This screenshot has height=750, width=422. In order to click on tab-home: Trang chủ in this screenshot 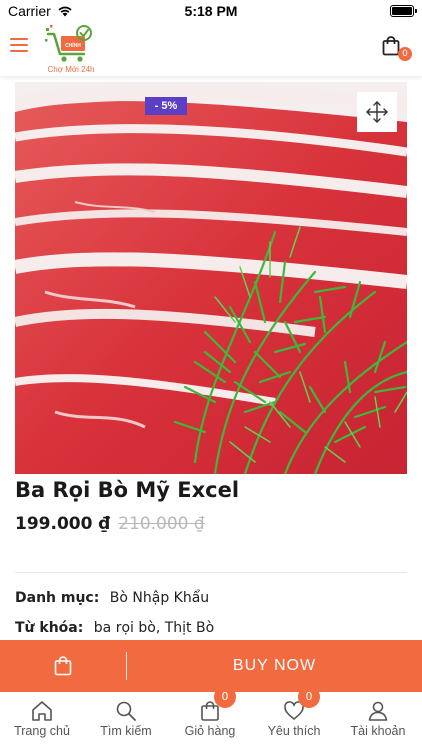, I will do `click(42, 721)`.